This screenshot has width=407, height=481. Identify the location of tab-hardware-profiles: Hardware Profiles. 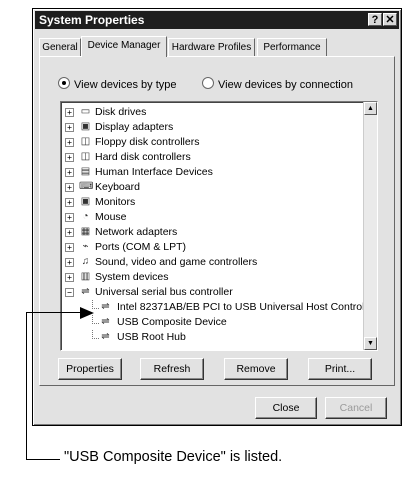
(211, 47).